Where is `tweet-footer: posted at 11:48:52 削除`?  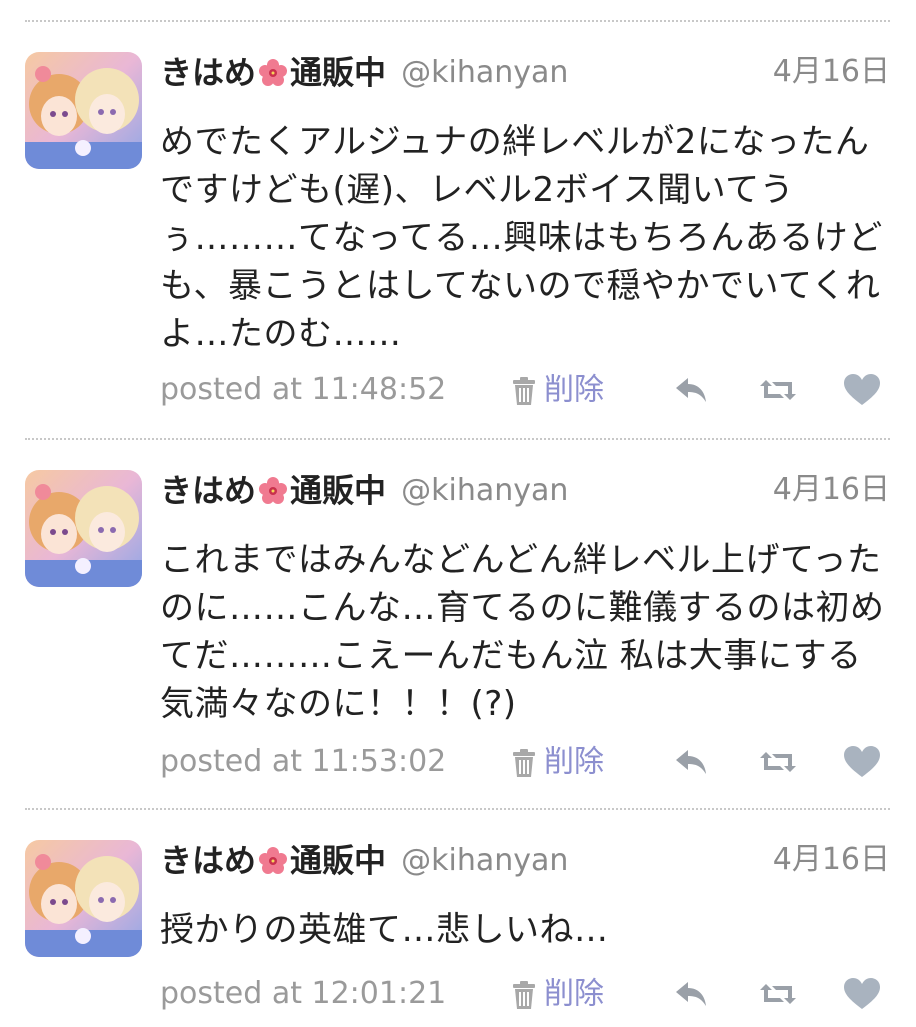 tweet-footer: posted at 11:48:52 削除 is located at coordinates (525, 390).